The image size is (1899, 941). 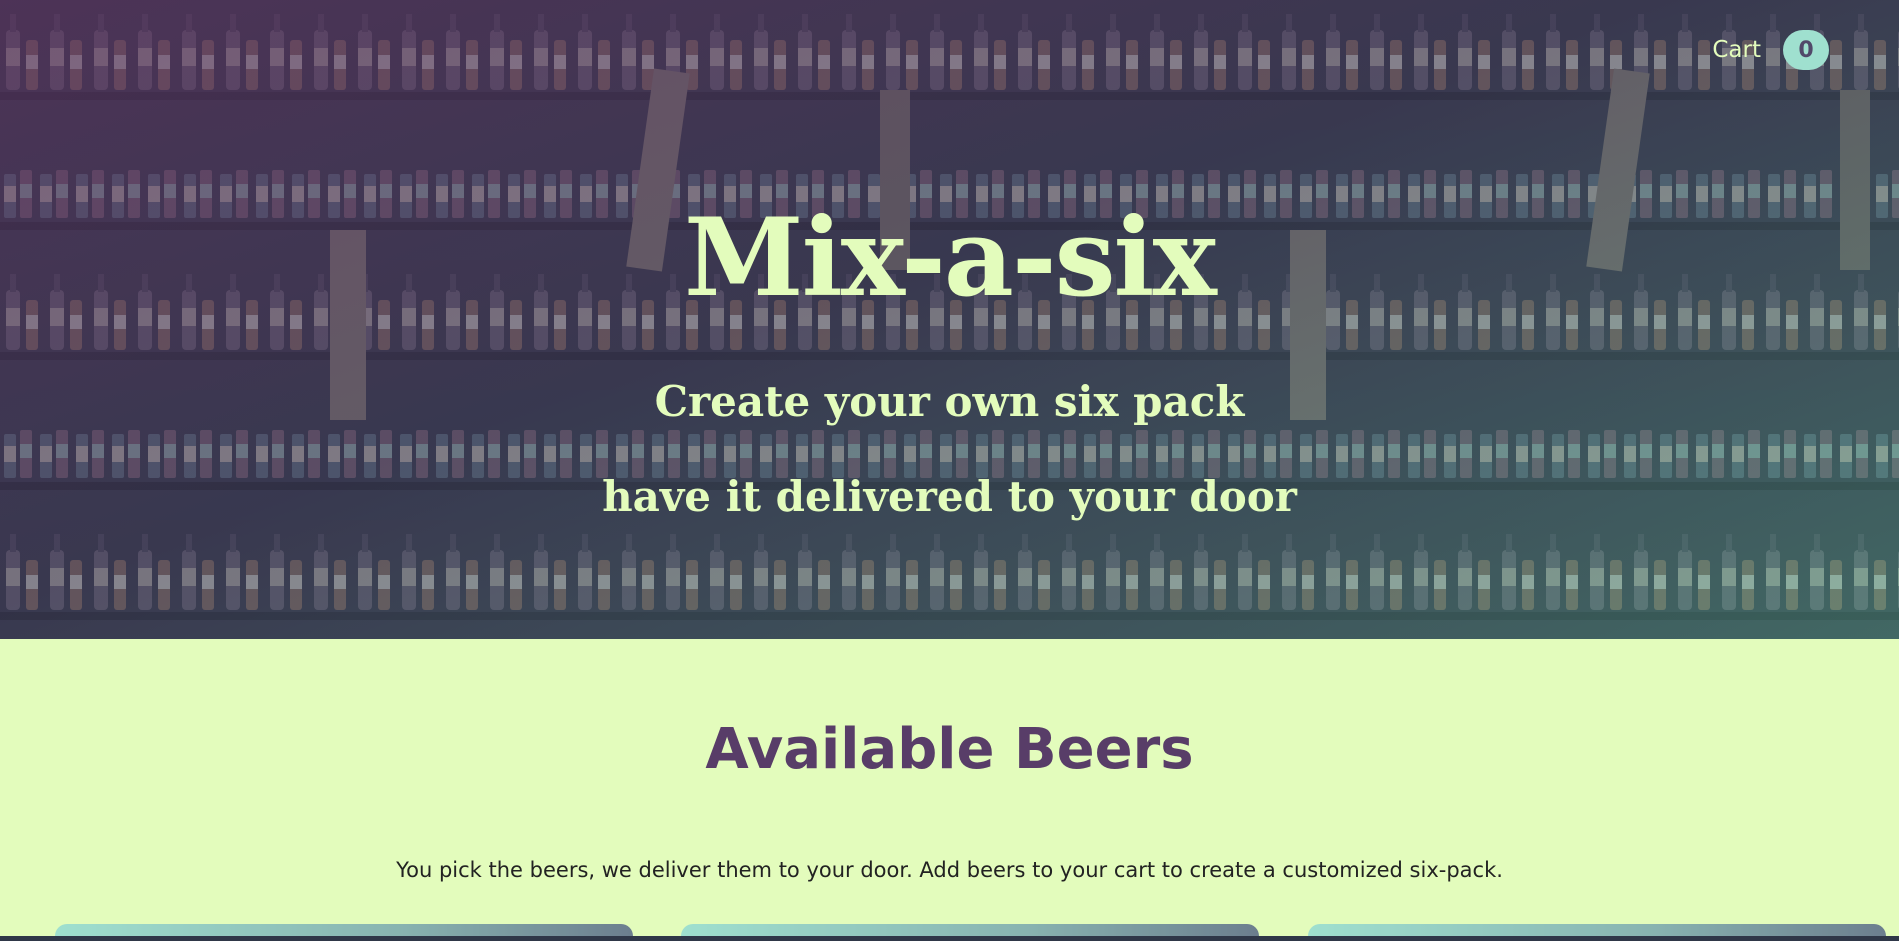 I want to click on cart-count-badge: 0, so click(x=1806, y=50).